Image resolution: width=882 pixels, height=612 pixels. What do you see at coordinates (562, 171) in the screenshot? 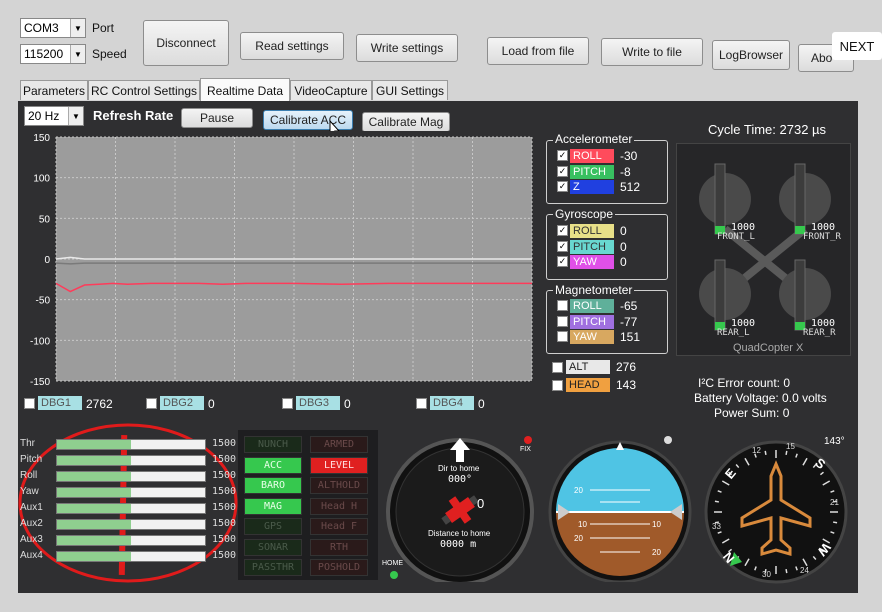
I see `acc-pitch-checkbox: ✓` at bounding box center [562, 171].